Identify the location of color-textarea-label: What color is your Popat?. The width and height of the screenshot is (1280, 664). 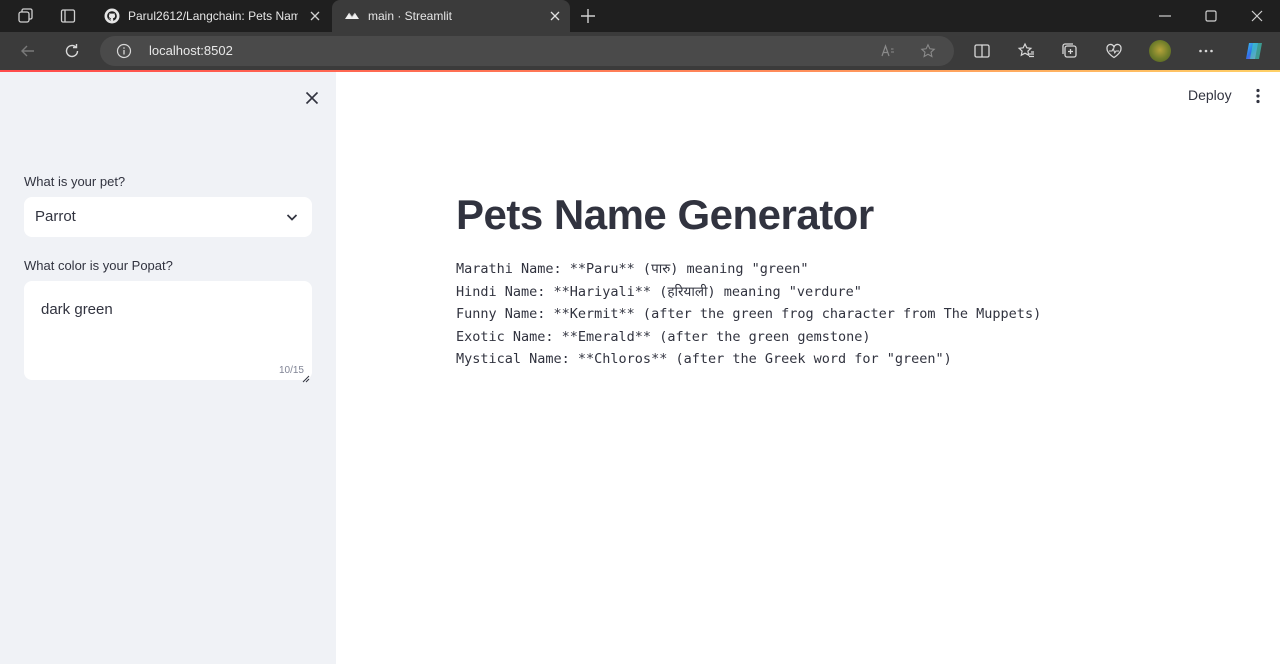
(98, 265).